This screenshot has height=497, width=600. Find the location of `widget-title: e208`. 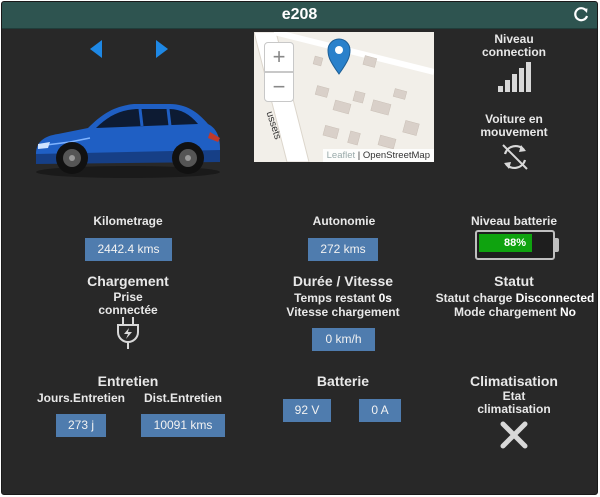

widget-title: e208 is located at coordinates (299, 14).